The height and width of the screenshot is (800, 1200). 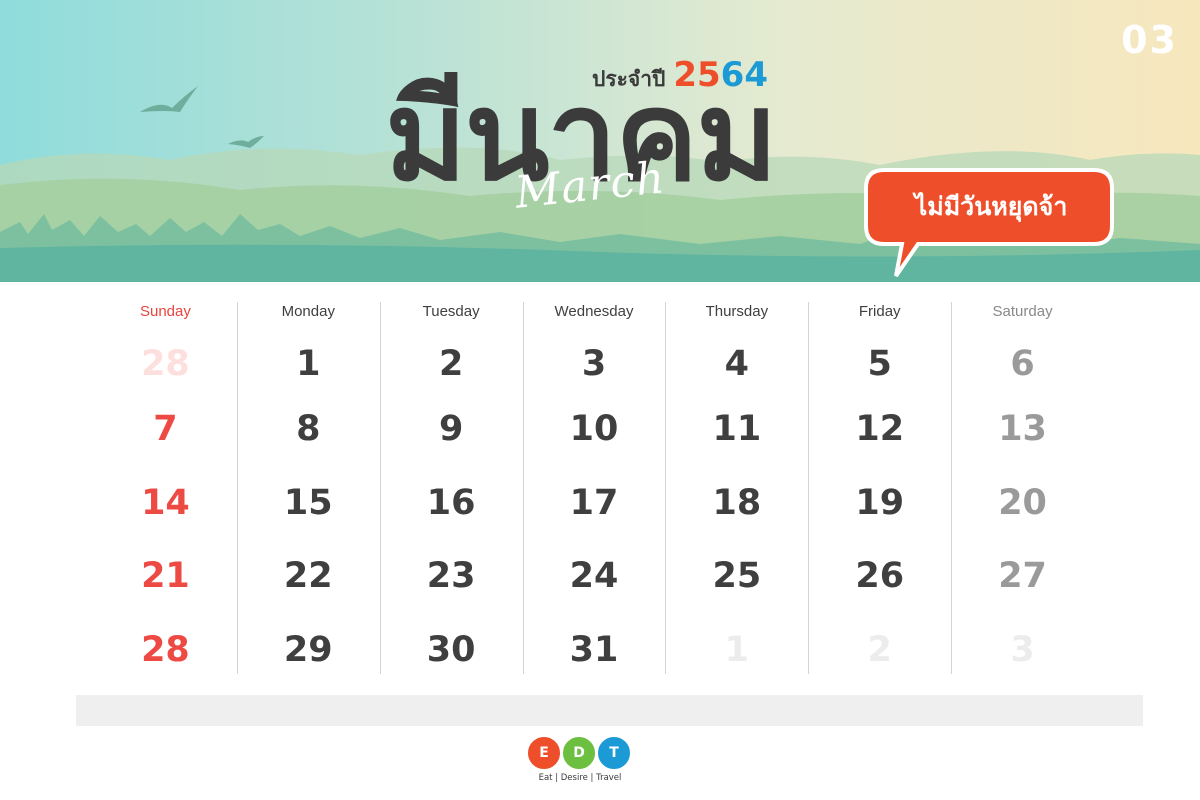 I want to click on date-cell: 17, so click(x=594, y=502).